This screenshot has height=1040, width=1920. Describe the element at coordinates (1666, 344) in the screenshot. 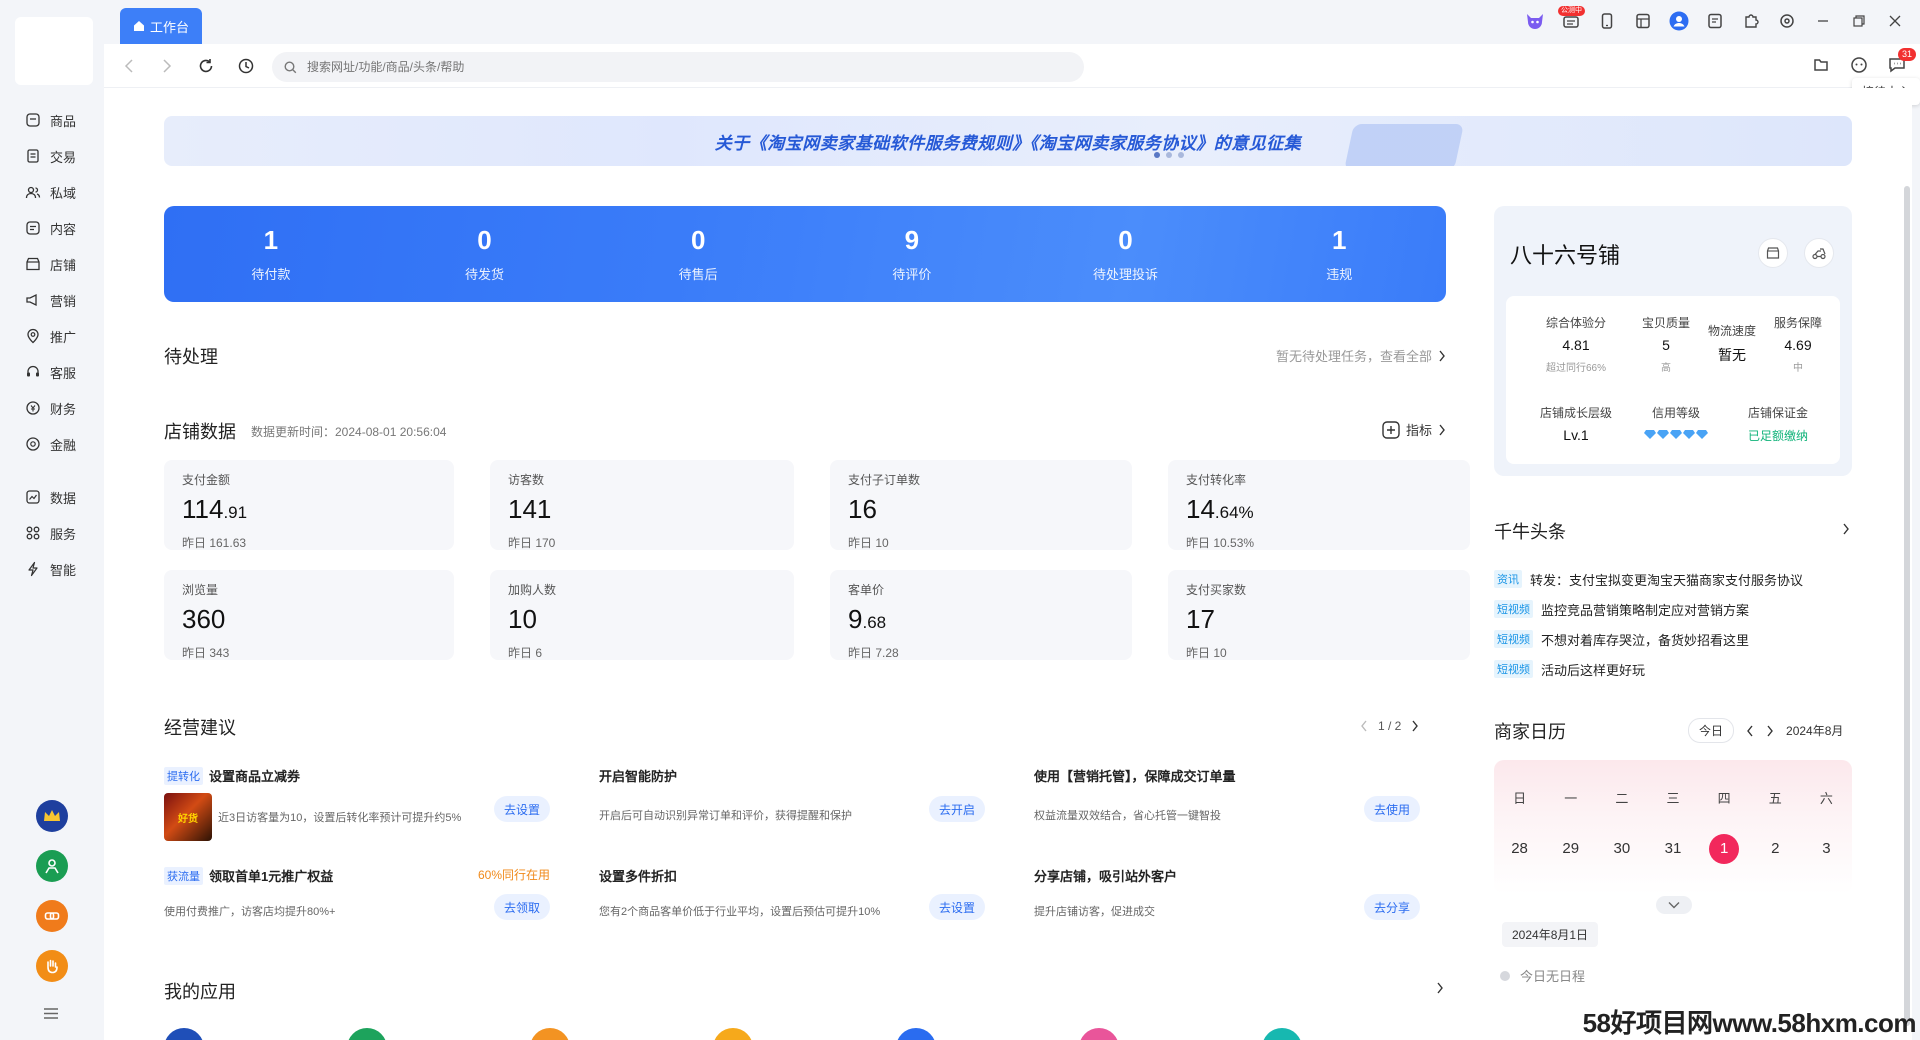

I see `score-product-quality: 宝贝质量 5 高` at that location.